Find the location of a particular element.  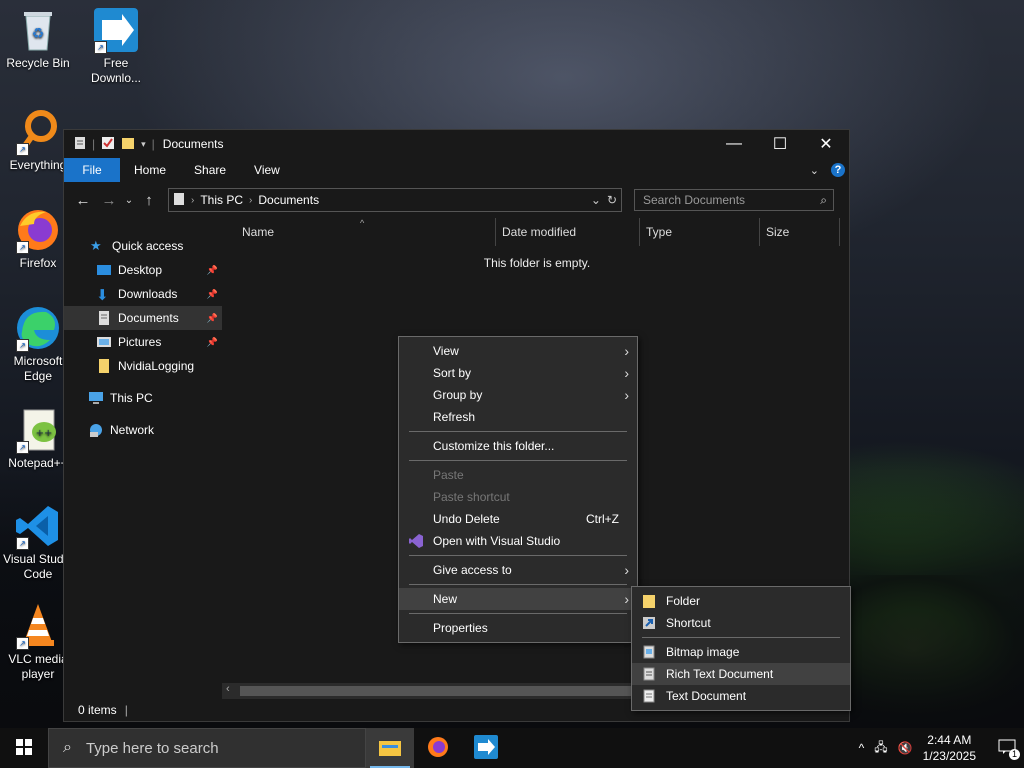

menu-label: Bitmap image is located at coordinates (703, 652).